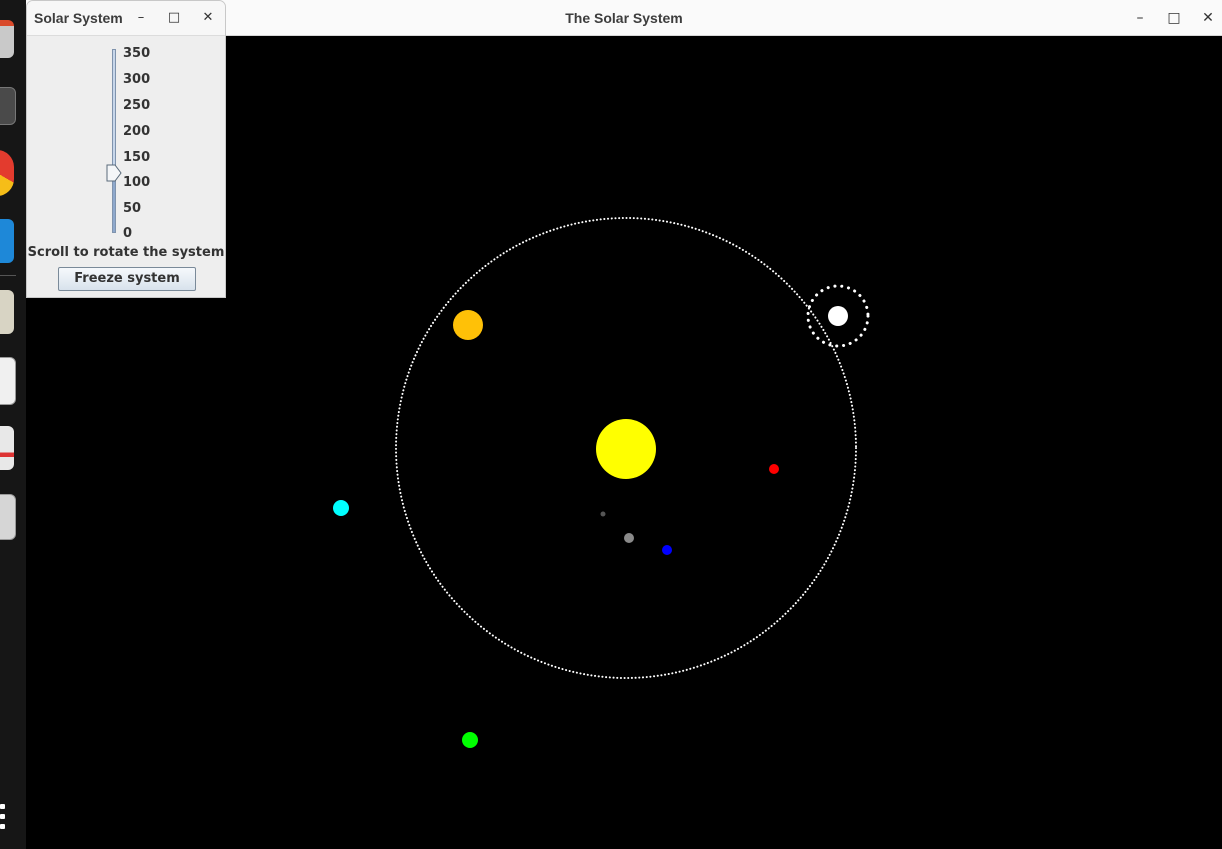  What do you see at coordinates (667, 550) in the screenshot?
I see `body-blue` at bounding box center [667, 550].